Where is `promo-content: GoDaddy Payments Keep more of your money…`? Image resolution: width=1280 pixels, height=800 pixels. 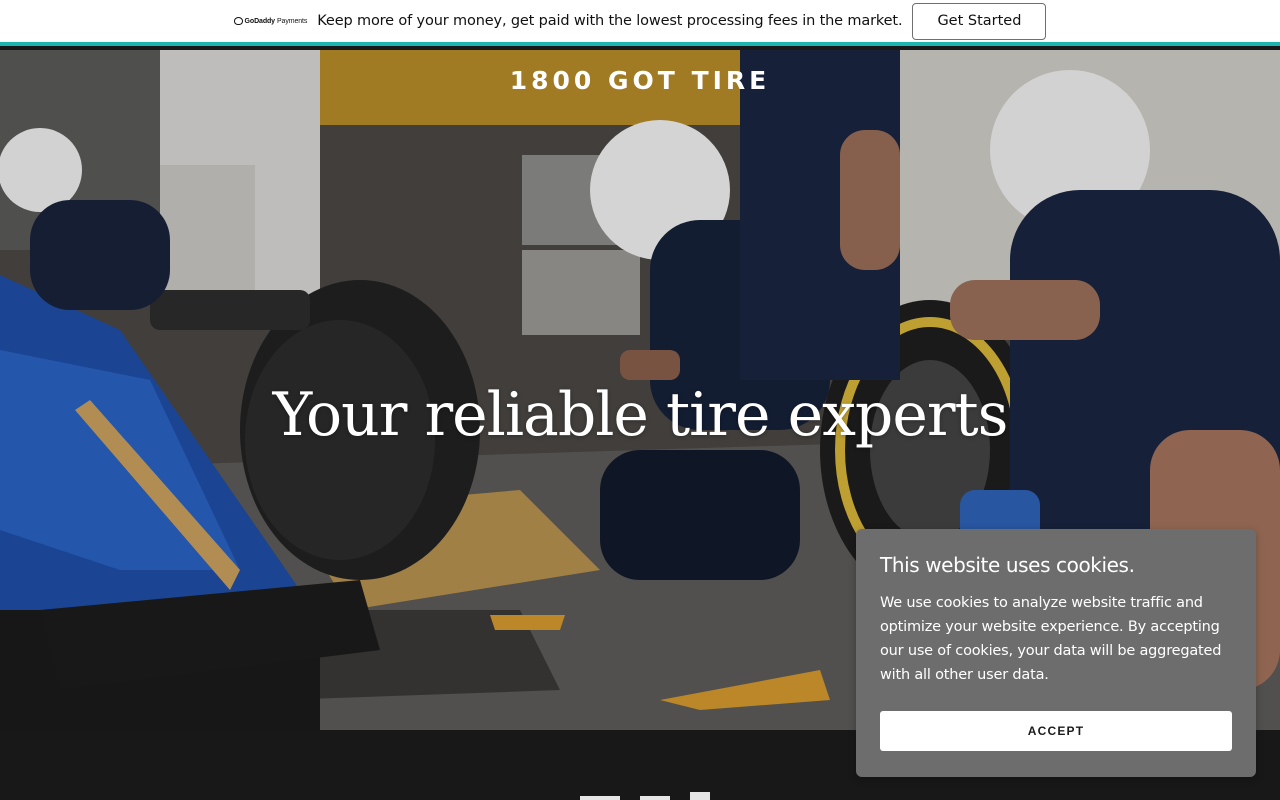
promo-content: GoDaddy Payments Keep more of your money… is located at coordinates (640, 21).